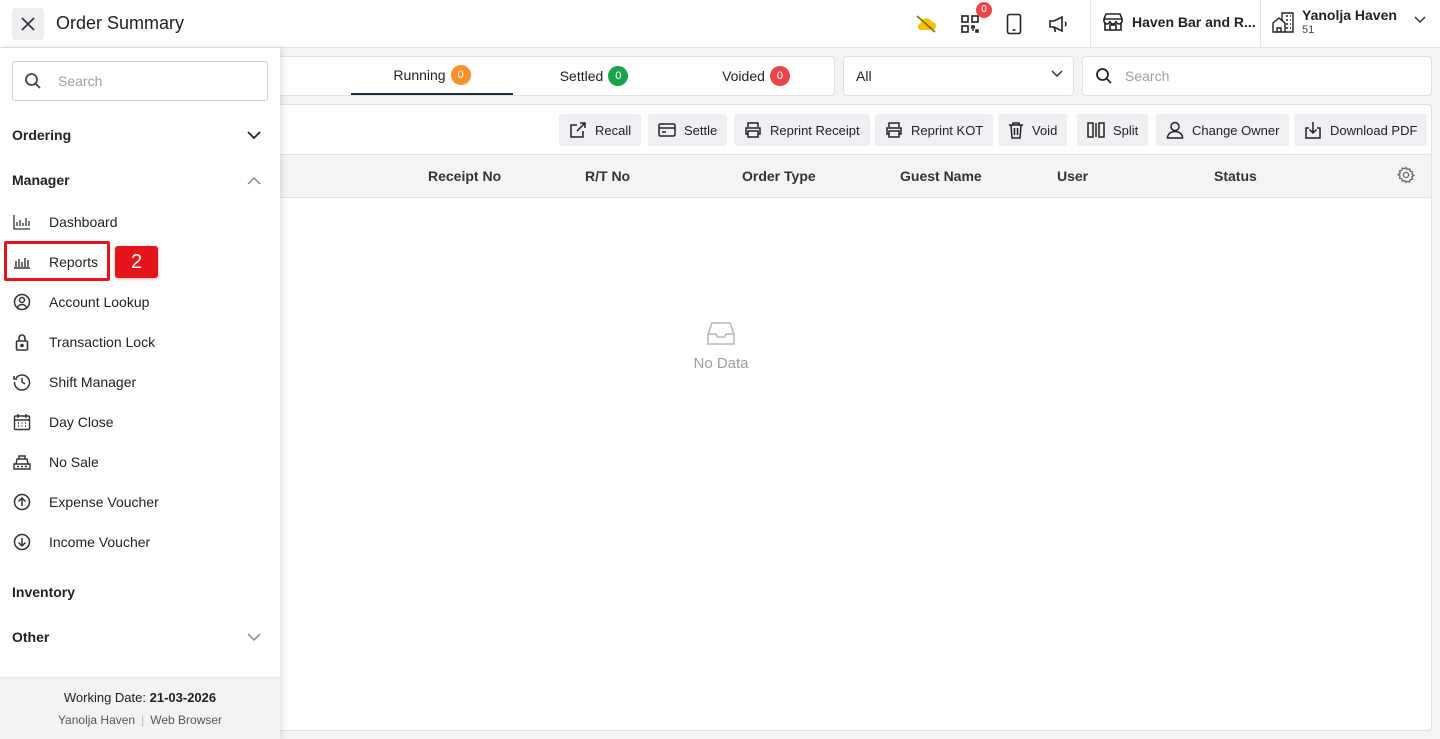 This screenshot has width=1440, height=739. Describe the element at coordinates (137, 382) in the screenshot. I see `sidebar-item-shift-manager: Shift Manager` at that location.